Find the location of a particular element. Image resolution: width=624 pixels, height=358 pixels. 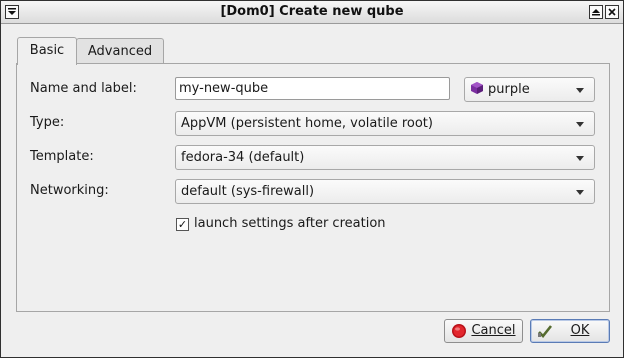

type-select-value: AppVM (persistent home, volatile root) is located at coordinates (307, 123).